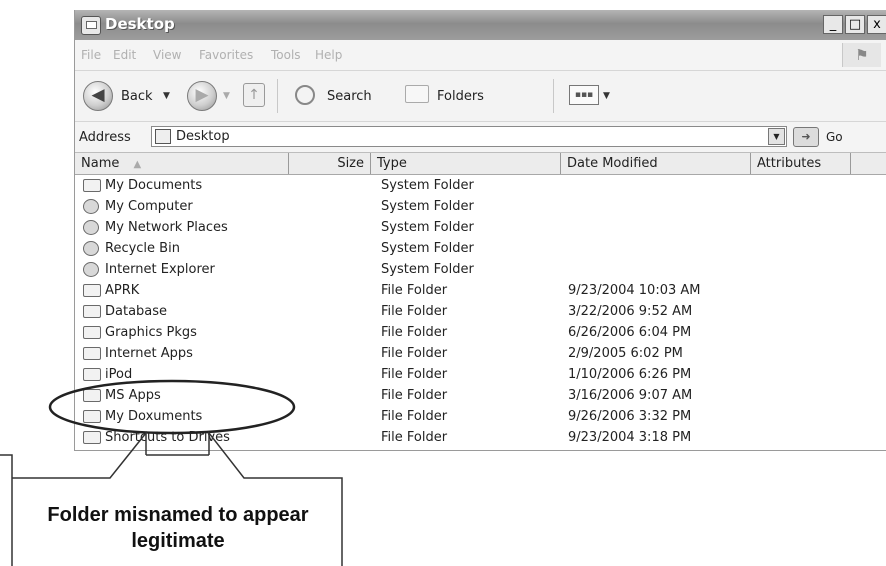 Image resolution: width=886 pixels, height=566 pixels. What do you see at coordinates (226, 55) in the screenshot?
I see `menu-favorites: Favorites` at bounding box center [226, 55].